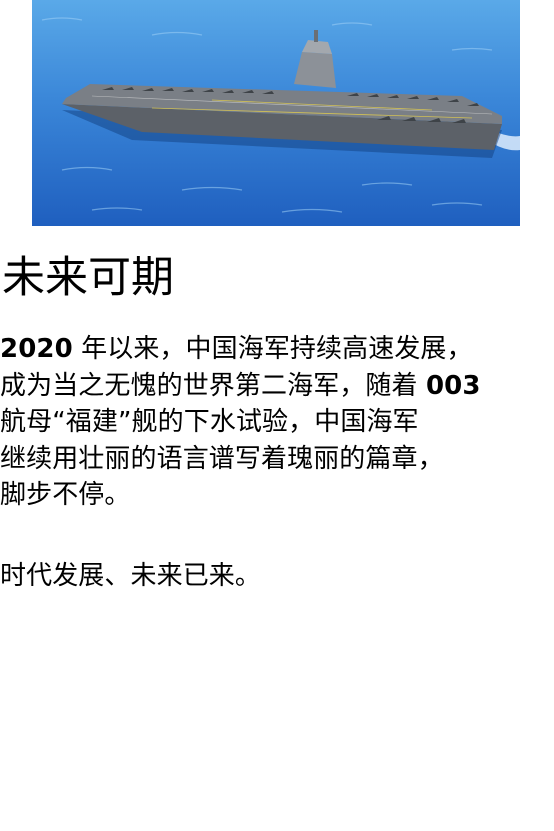 Image resolution: width=554 pixels, height=831 pixels. I want to click on carrier-number: 003, so click(453, 385).